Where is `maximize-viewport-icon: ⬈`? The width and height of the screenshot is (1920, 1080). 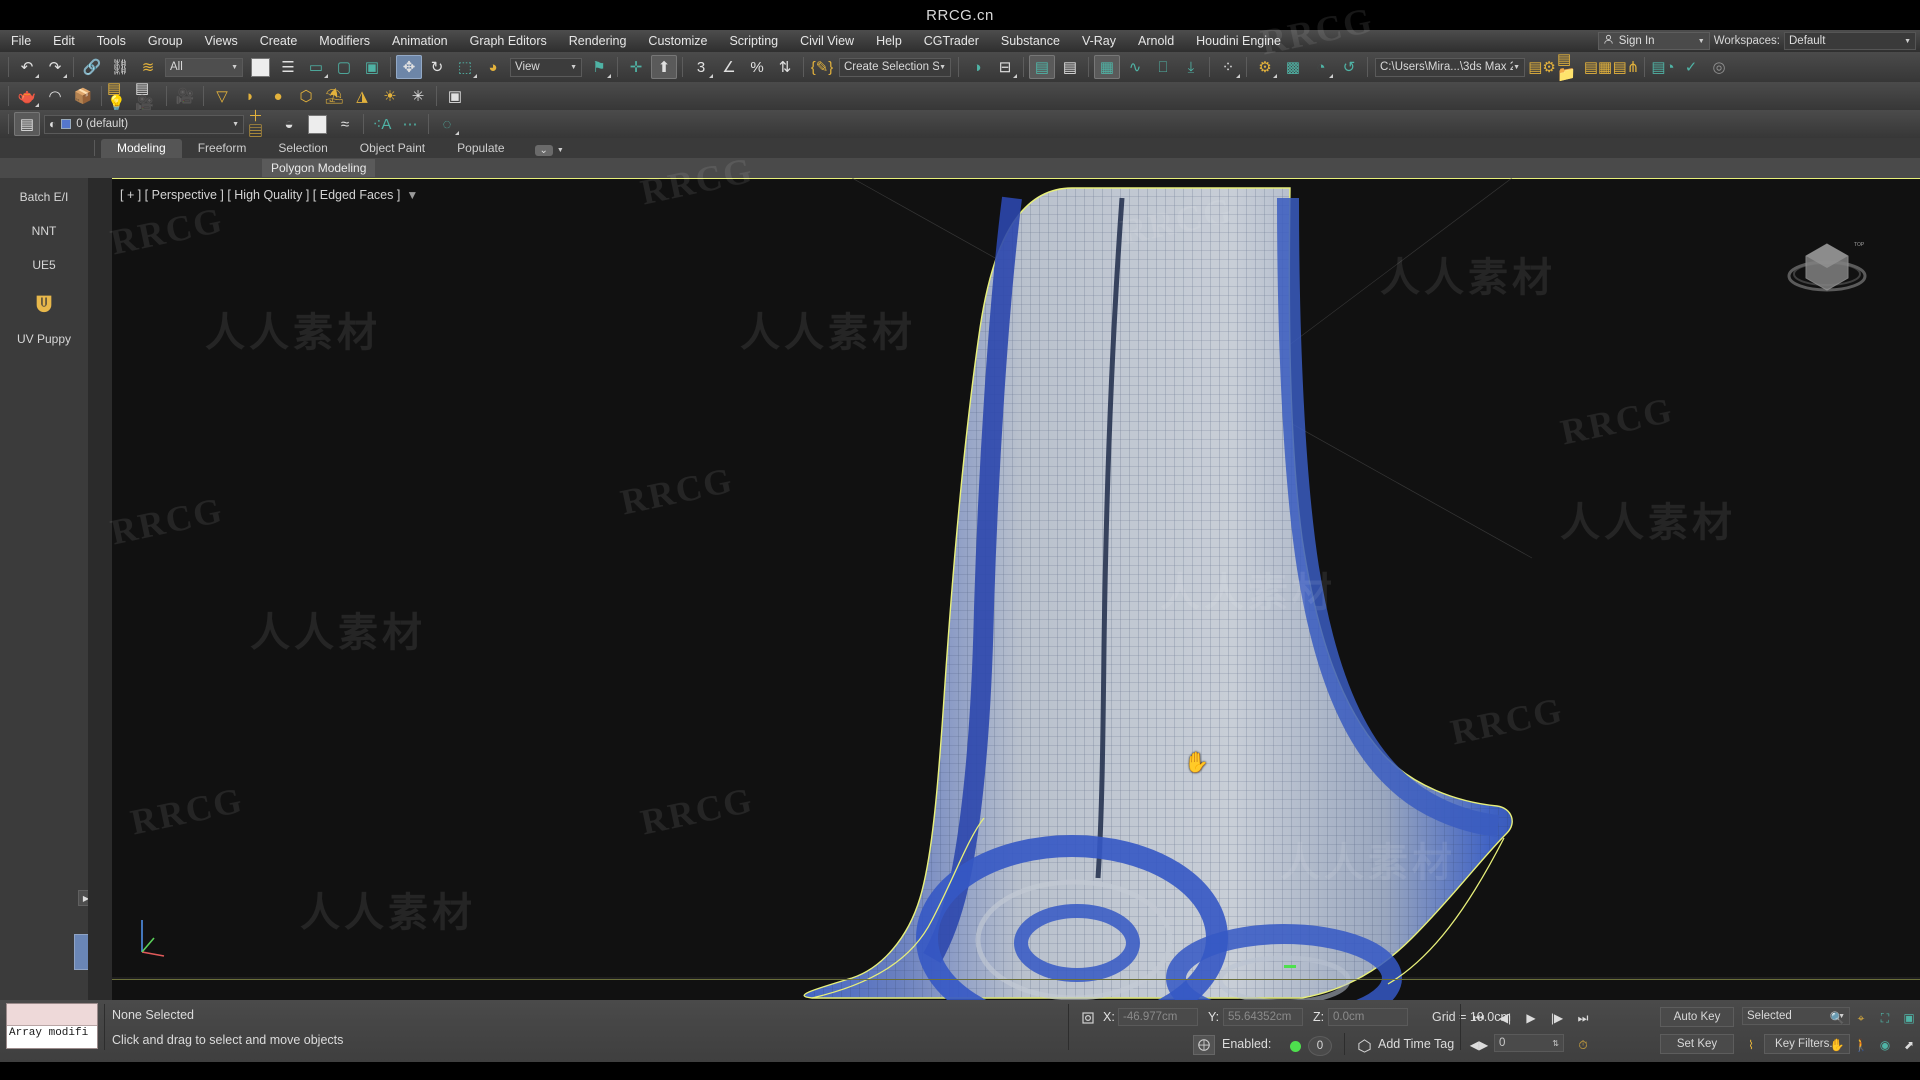 maximize-viewport-icon: ⬈ is located at coordinates (1909, 1045).